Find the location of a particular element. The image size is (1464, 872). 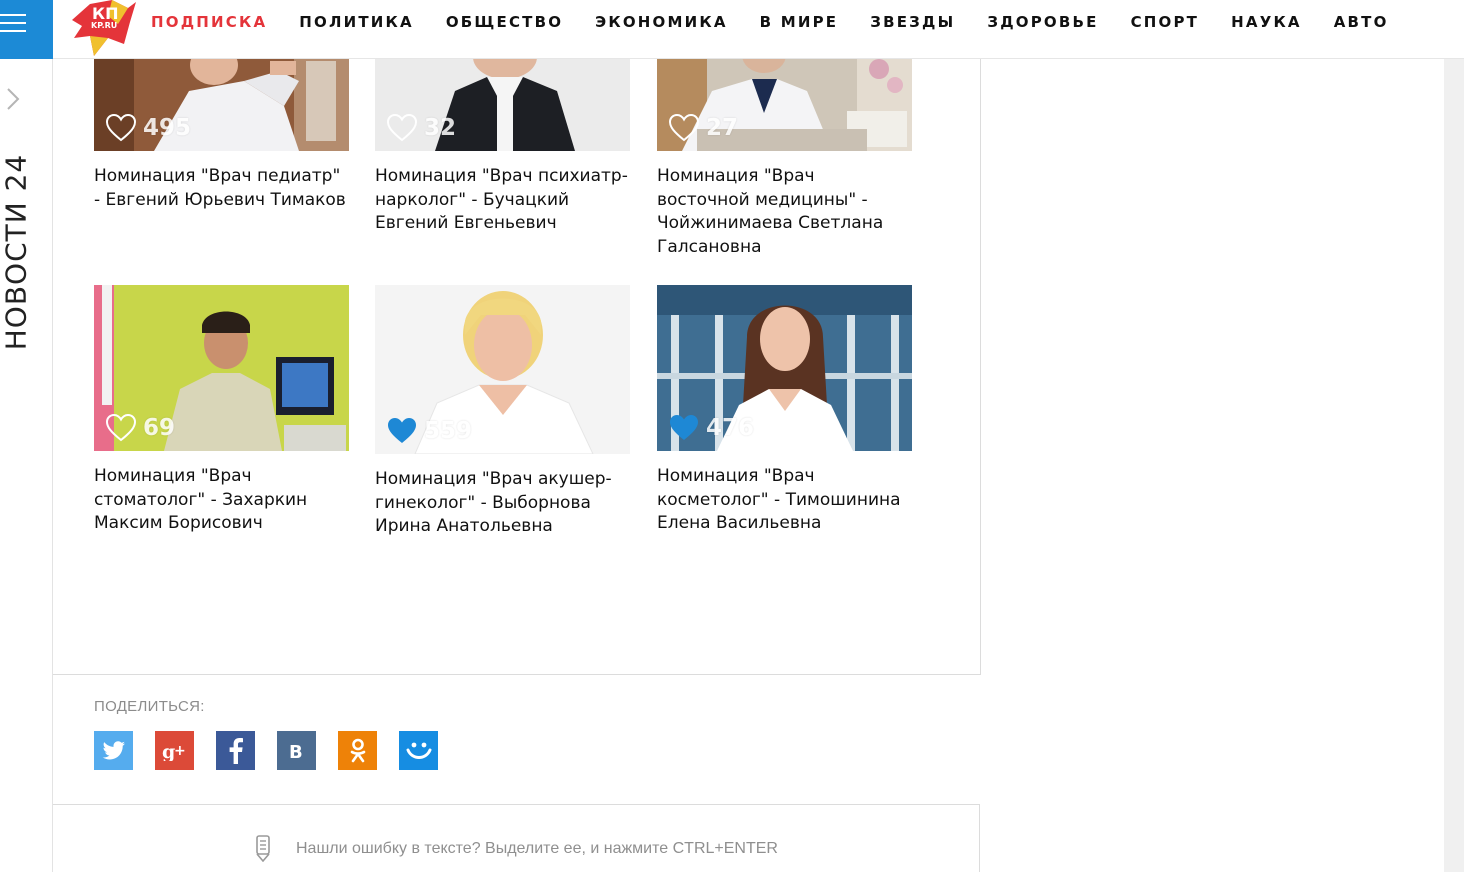

odnoklassniki-share-button is located at coordinates (357, 750).